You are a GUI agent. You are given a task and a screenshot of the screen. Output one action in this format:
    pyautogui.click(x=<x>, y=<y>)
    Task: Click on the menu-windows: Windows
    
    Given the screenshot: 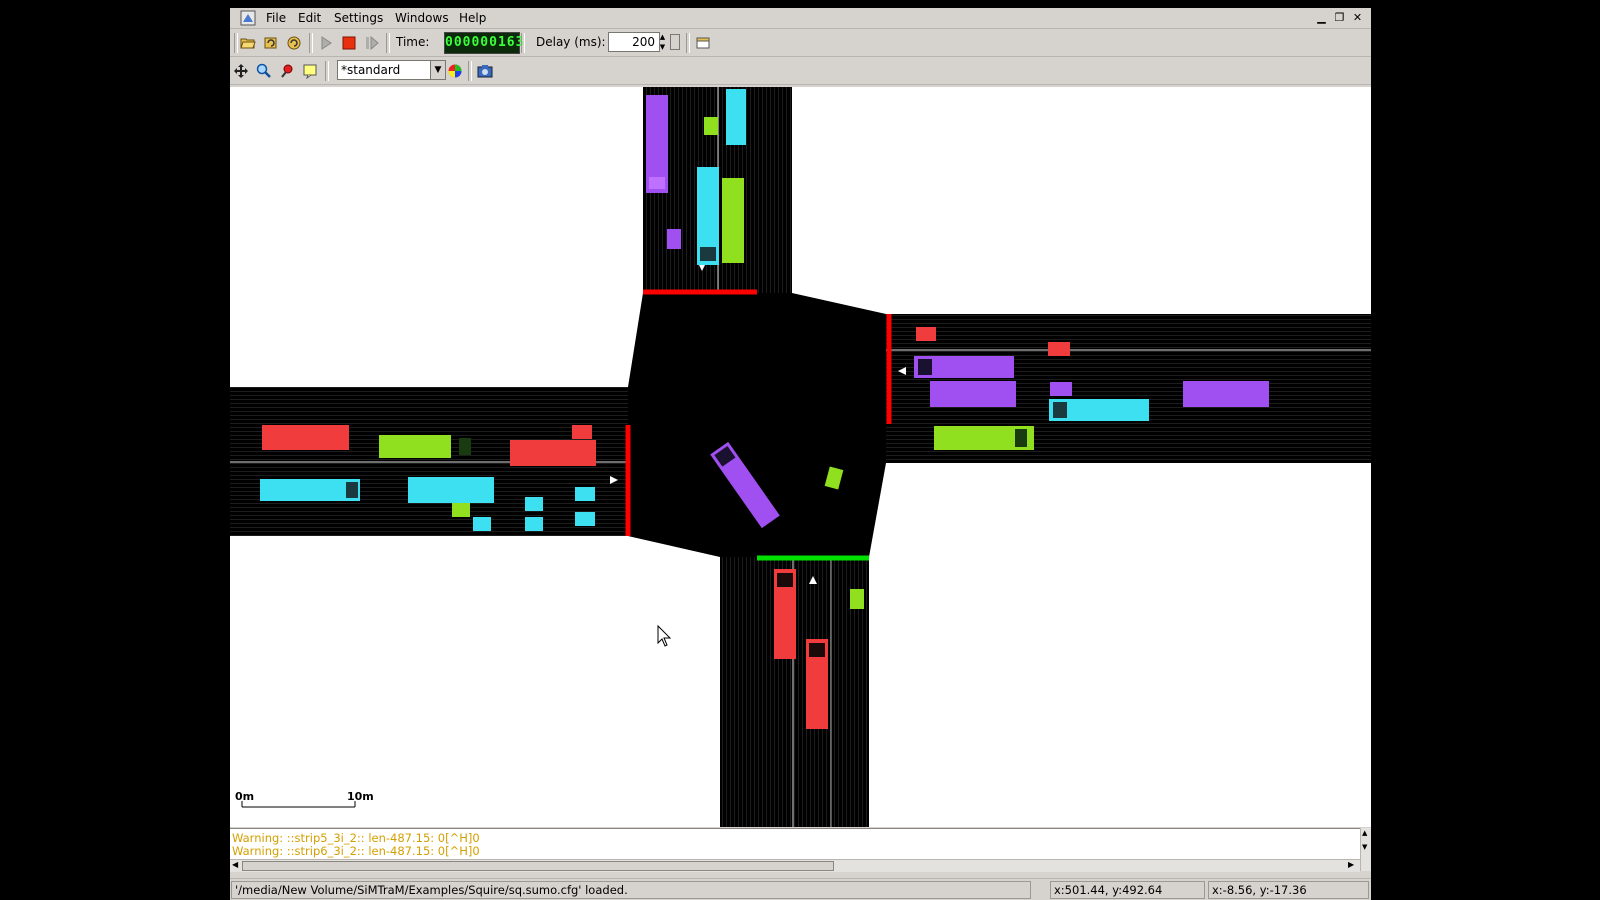 What is the action you would take?
    pyautogui.click(x=422, y=18)
    